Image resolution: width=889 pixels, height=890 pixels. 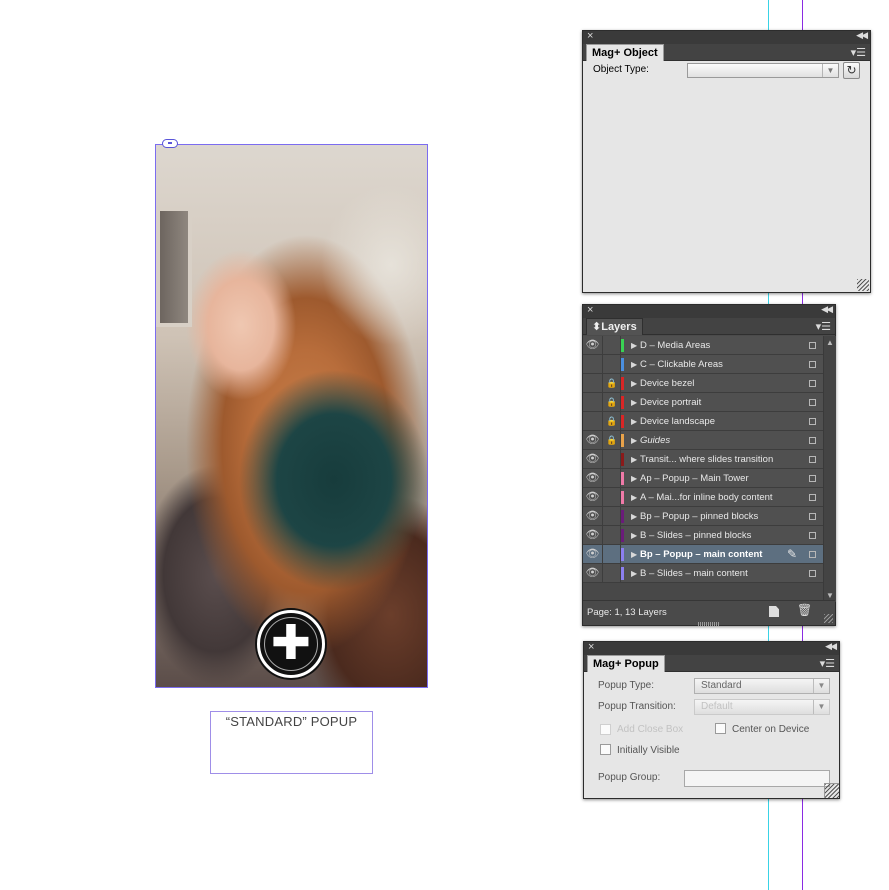 I want to click on layer-row: 🔒 ▶ Device landscape, so click(x=703, y=421).